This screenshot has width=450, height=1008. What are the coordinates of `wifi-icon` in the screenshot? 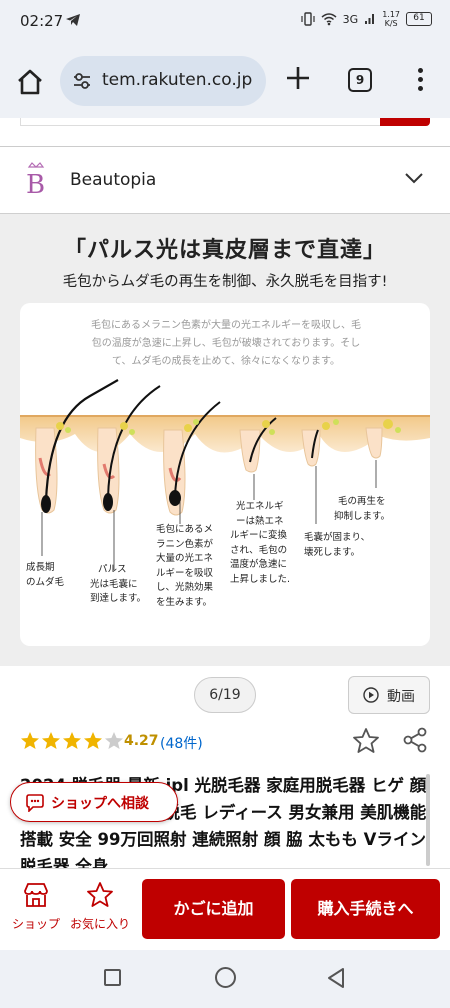 It's located at (329, 19).